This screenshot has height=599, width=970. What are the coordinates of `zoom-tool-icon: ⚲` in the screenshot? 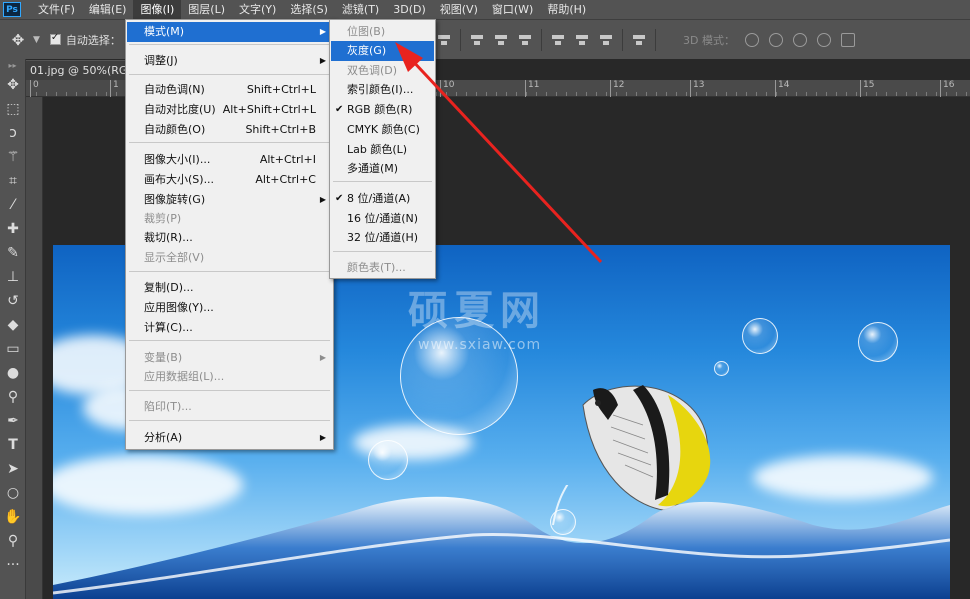 It's located at (13, 541).